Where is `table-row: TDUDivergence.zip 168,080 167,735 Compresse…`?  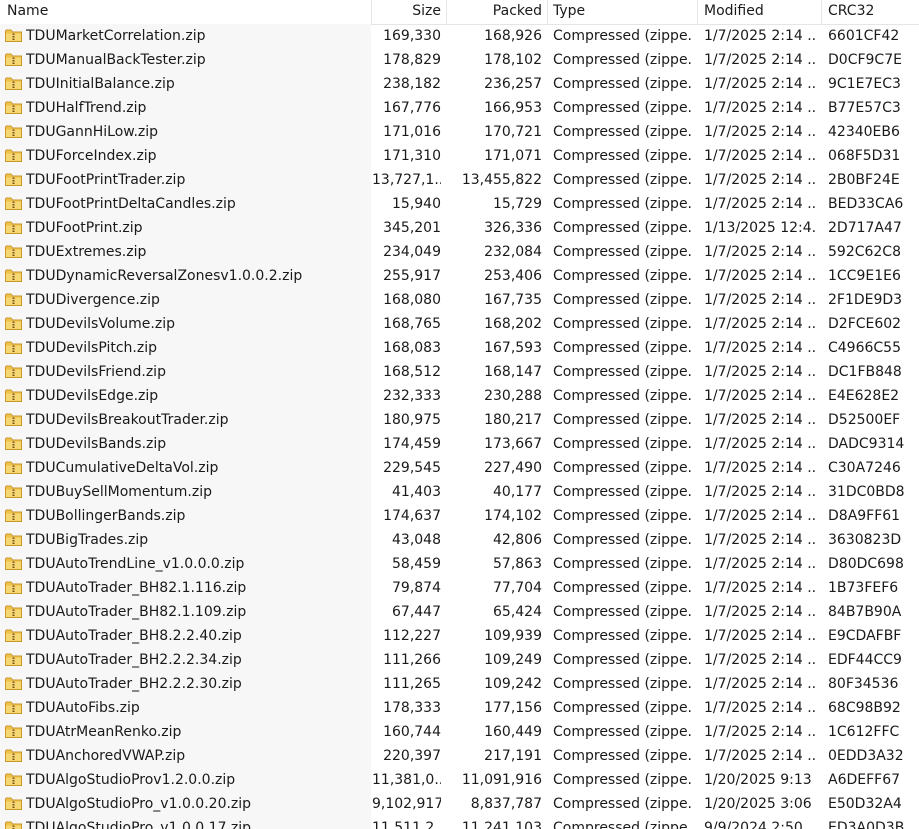 table-row: TDUDivergence.zip 168,080 167,735 Compresse… is located at coordinates (459, 300).